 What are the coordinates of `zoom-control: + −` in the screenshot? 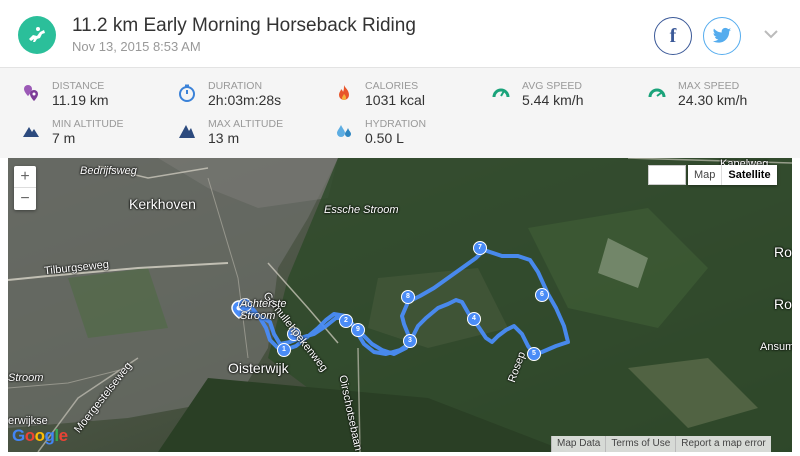 It's located at (25, 188).